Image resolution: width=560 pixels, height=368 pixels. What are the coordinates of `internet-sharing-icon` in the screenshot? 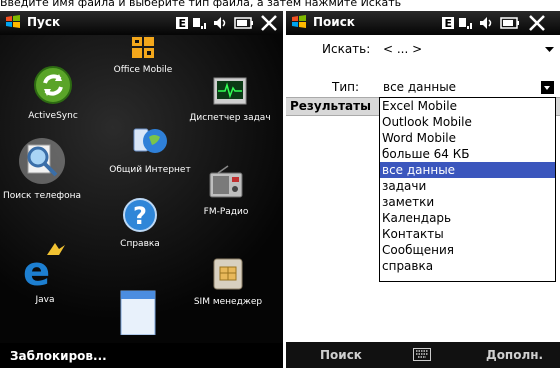 It's located at (150, 140).